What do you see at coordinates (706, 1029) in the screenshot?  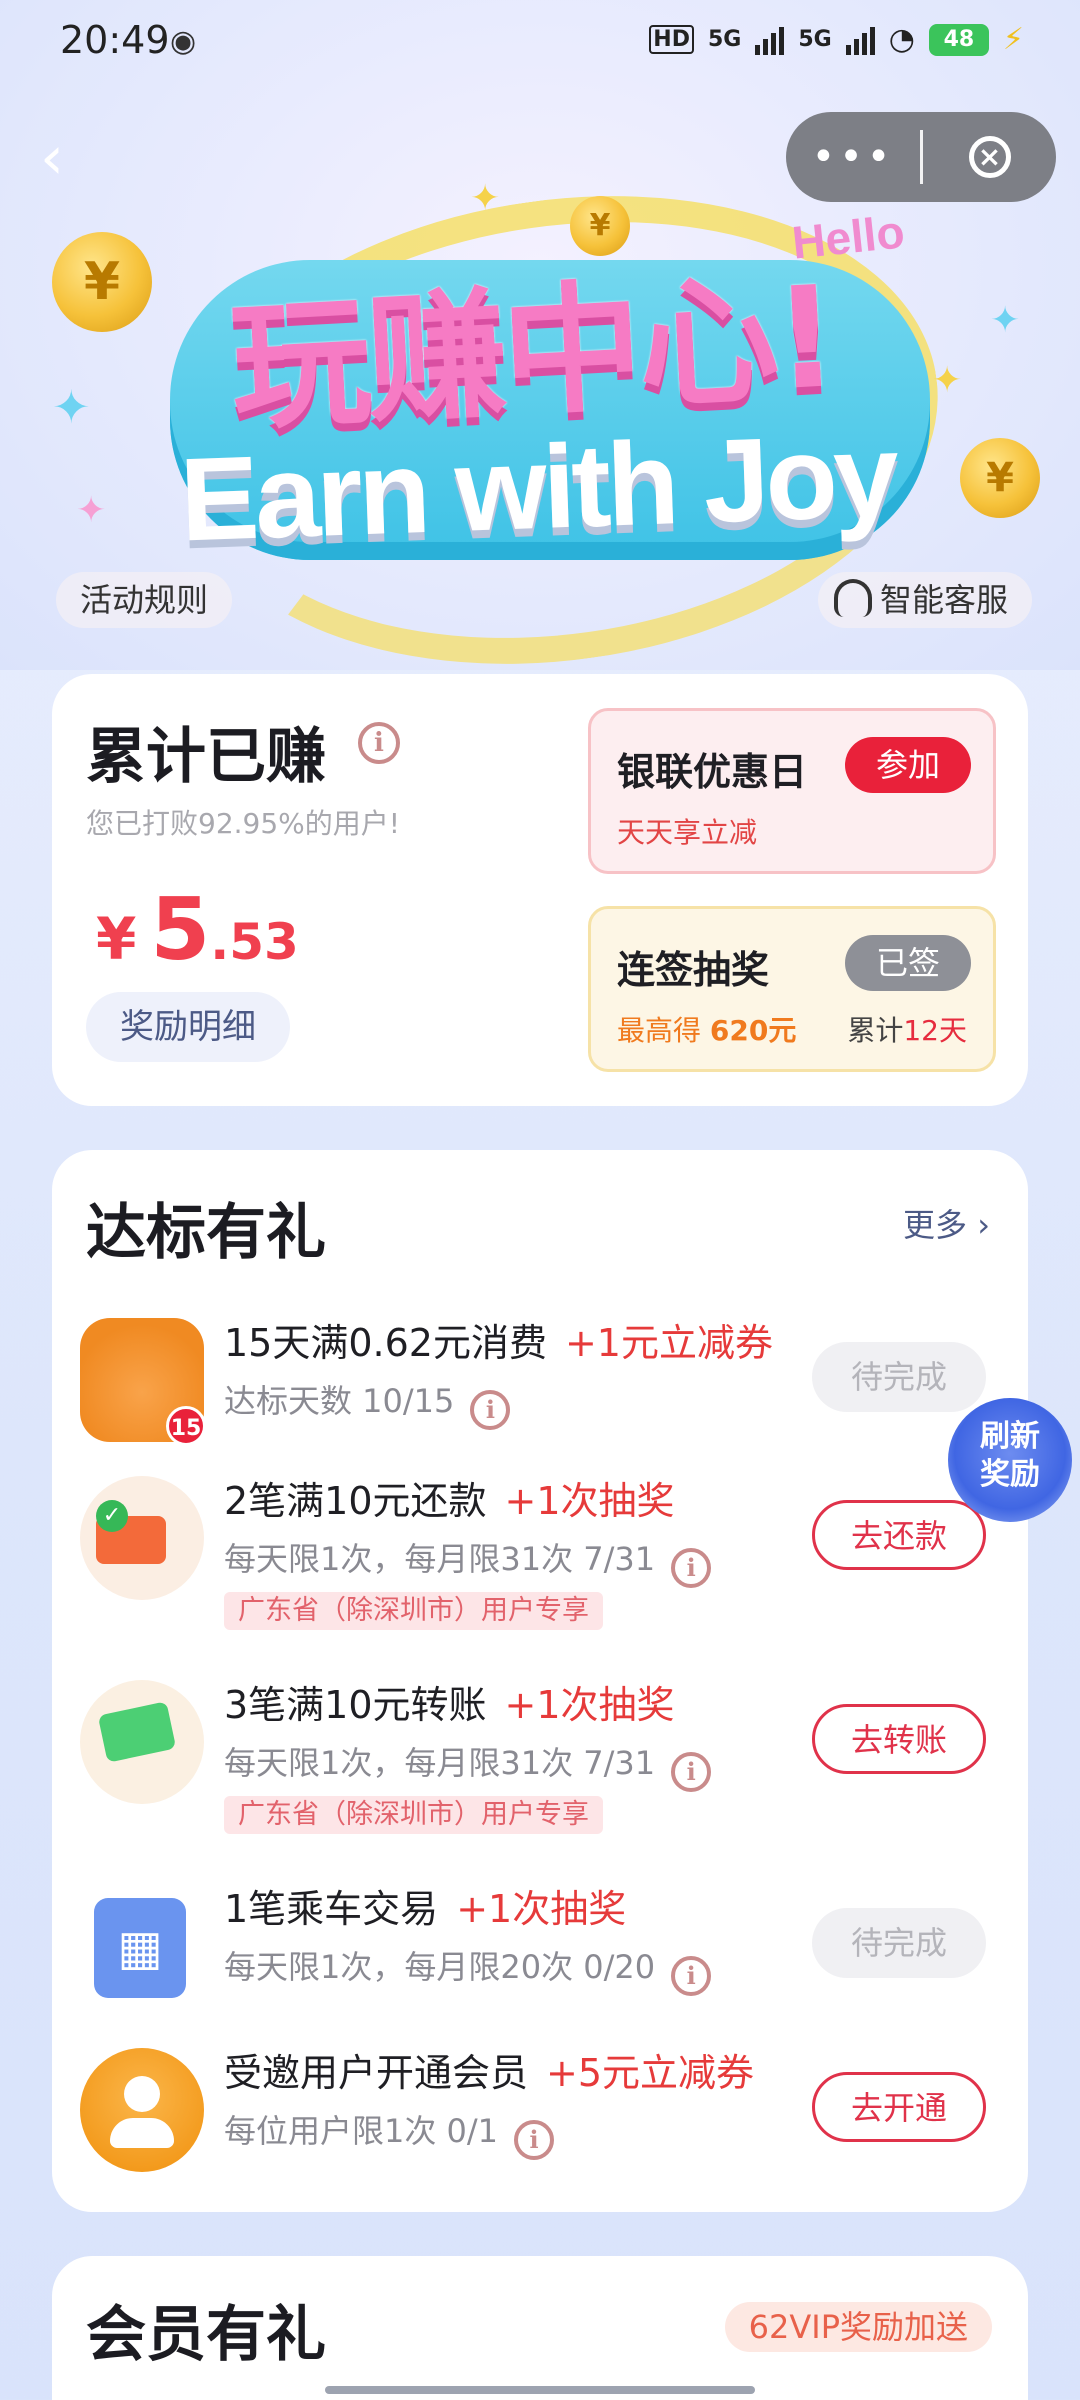 I see `signin-subtitle: 最高得 620元` at bounding box center [706, 1029].